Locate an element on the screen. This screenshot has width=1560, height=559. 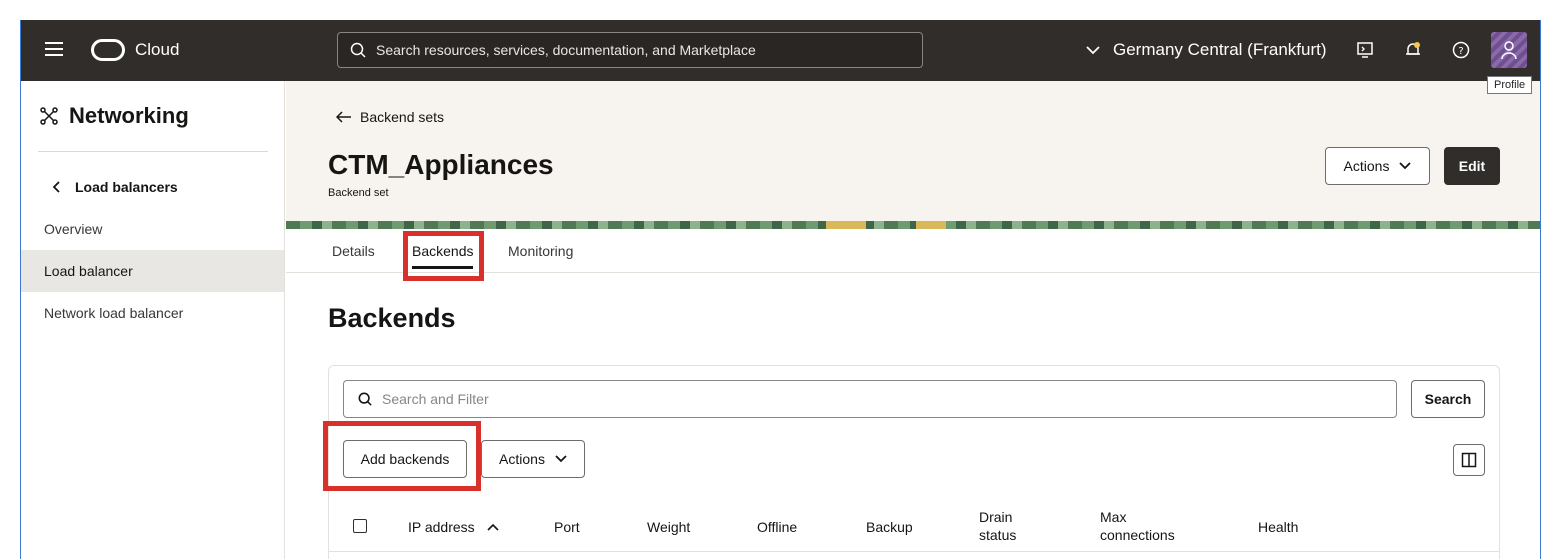
page-subtitle: Backend set is located at coordinates (358, 193).